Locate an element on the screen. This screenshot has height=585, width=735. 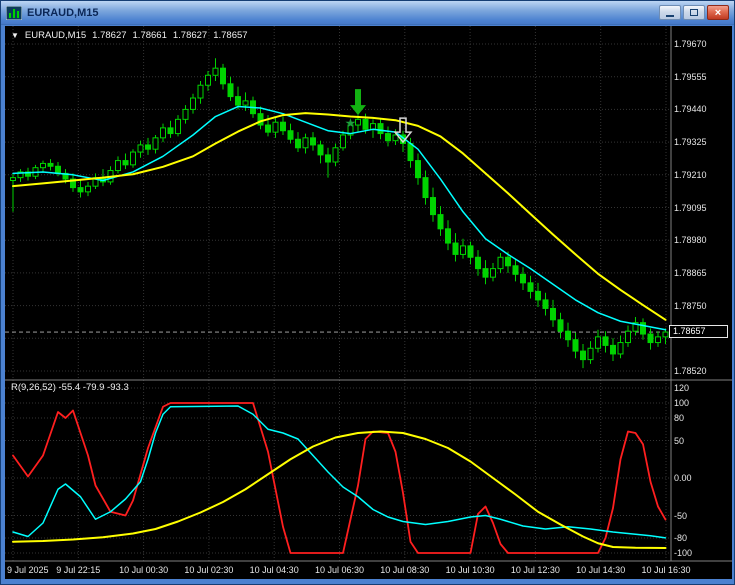
indicator-axis-label: 50 is located at coordinates (679, 440).